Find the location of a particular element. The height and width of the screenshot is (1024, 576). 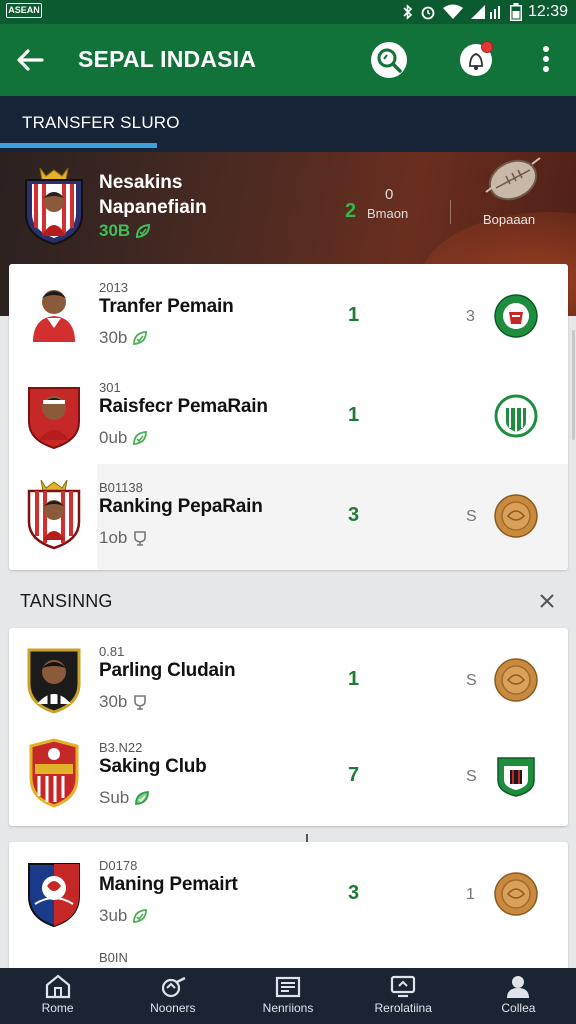

more-vert-icon is located at coordinates (546, 49).